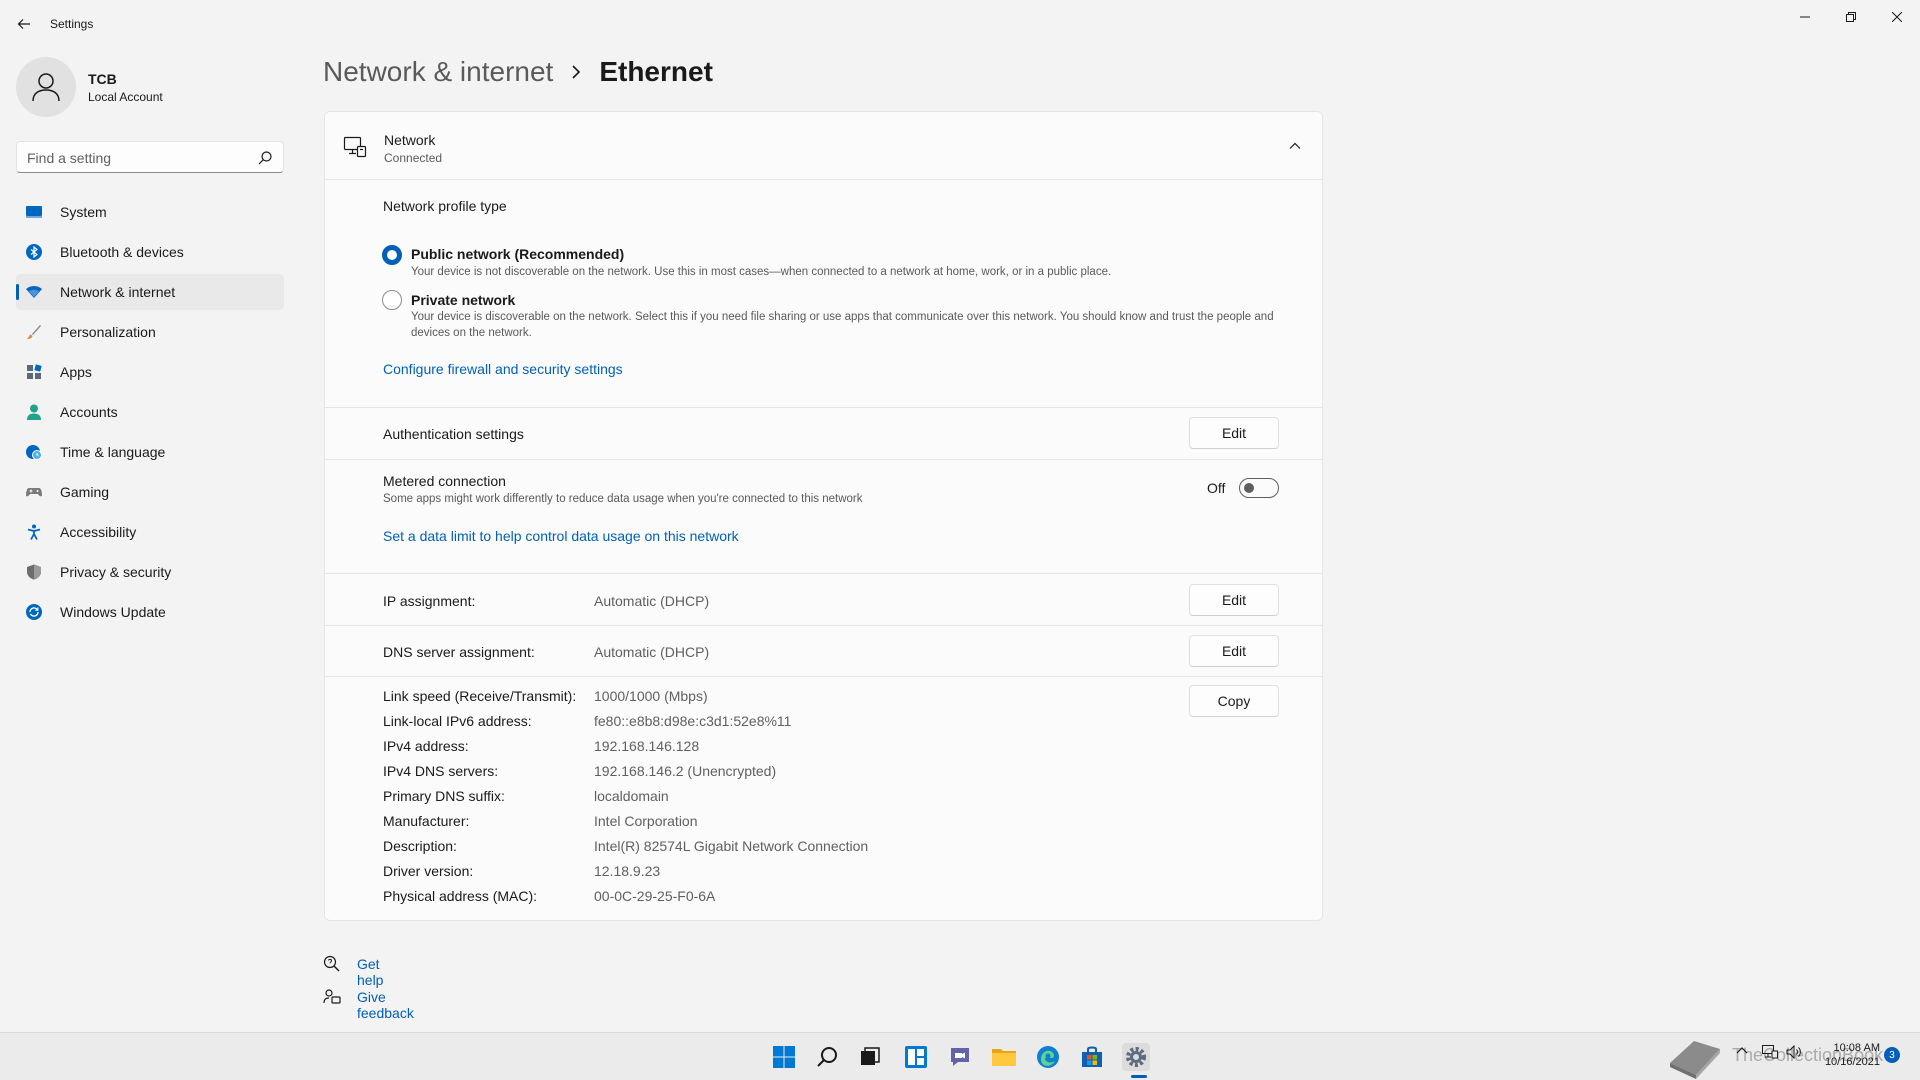 The width and height of the screenshot is (1920, 1080). I want to click on task-view-icon, so click(870, 1056).